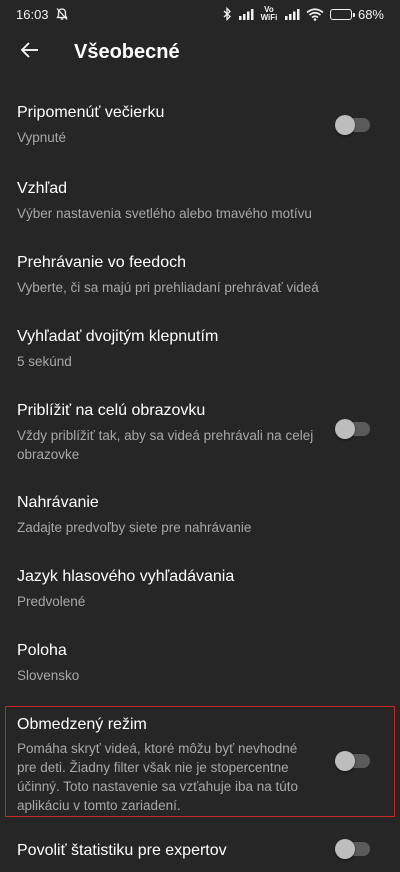  What do you see at coordinates (82, 724) in the screenshot?
I see `setting-title: Obmedzený režim` at bounding box center [82, 724].